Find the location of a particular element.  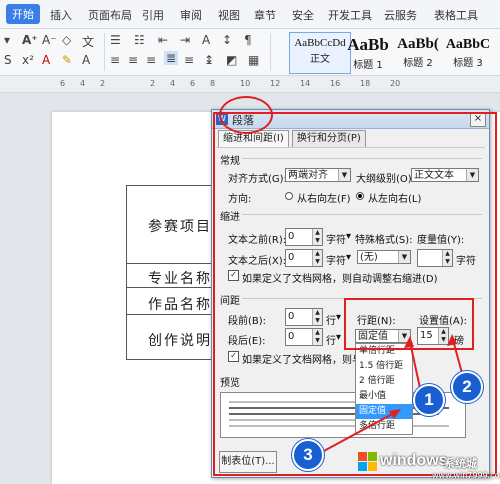

step-badge-1: 1 is located at coordinates (429, 400).